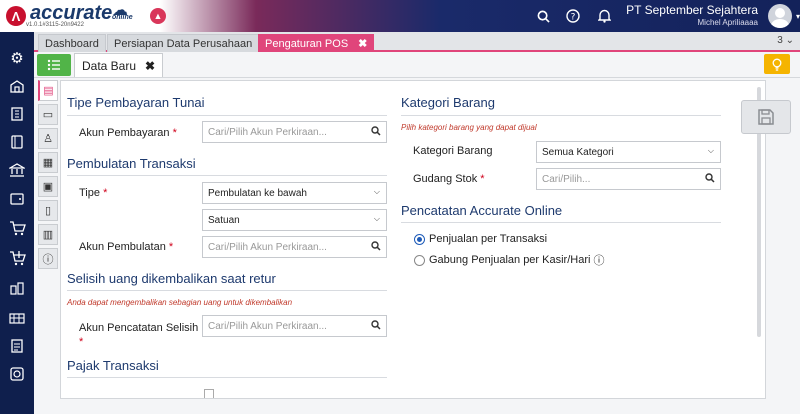 This screenshot has height=414, width=800. I want to click on gudang-stok-label: Gudang Stok *, so click(449, 179).